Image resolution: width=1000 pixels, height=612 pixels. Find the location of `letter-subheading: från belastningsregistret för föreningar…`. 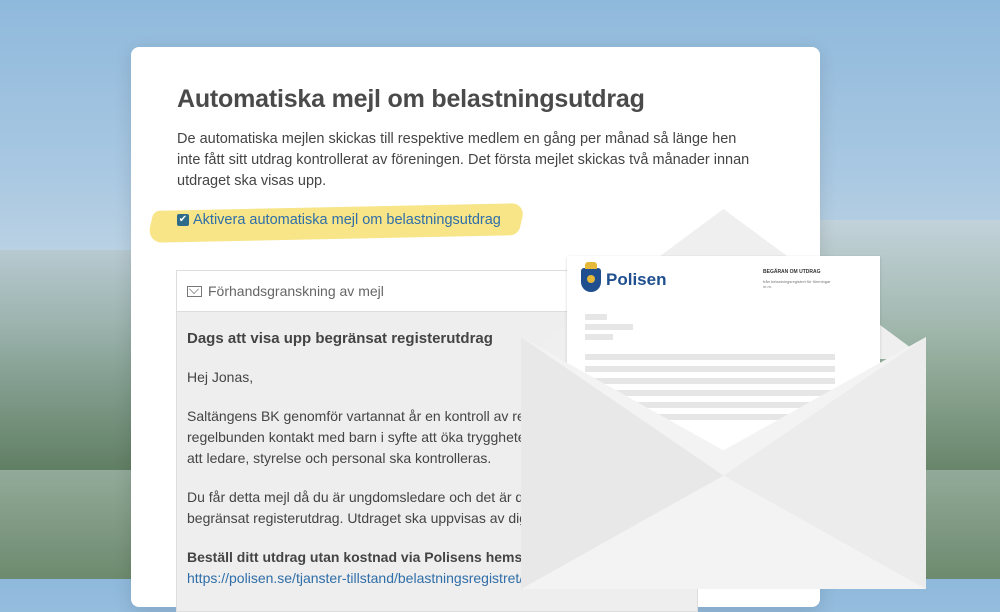

letter-subheading: från belastningsregistret för föreningar… is located at coordinates (797, 284).